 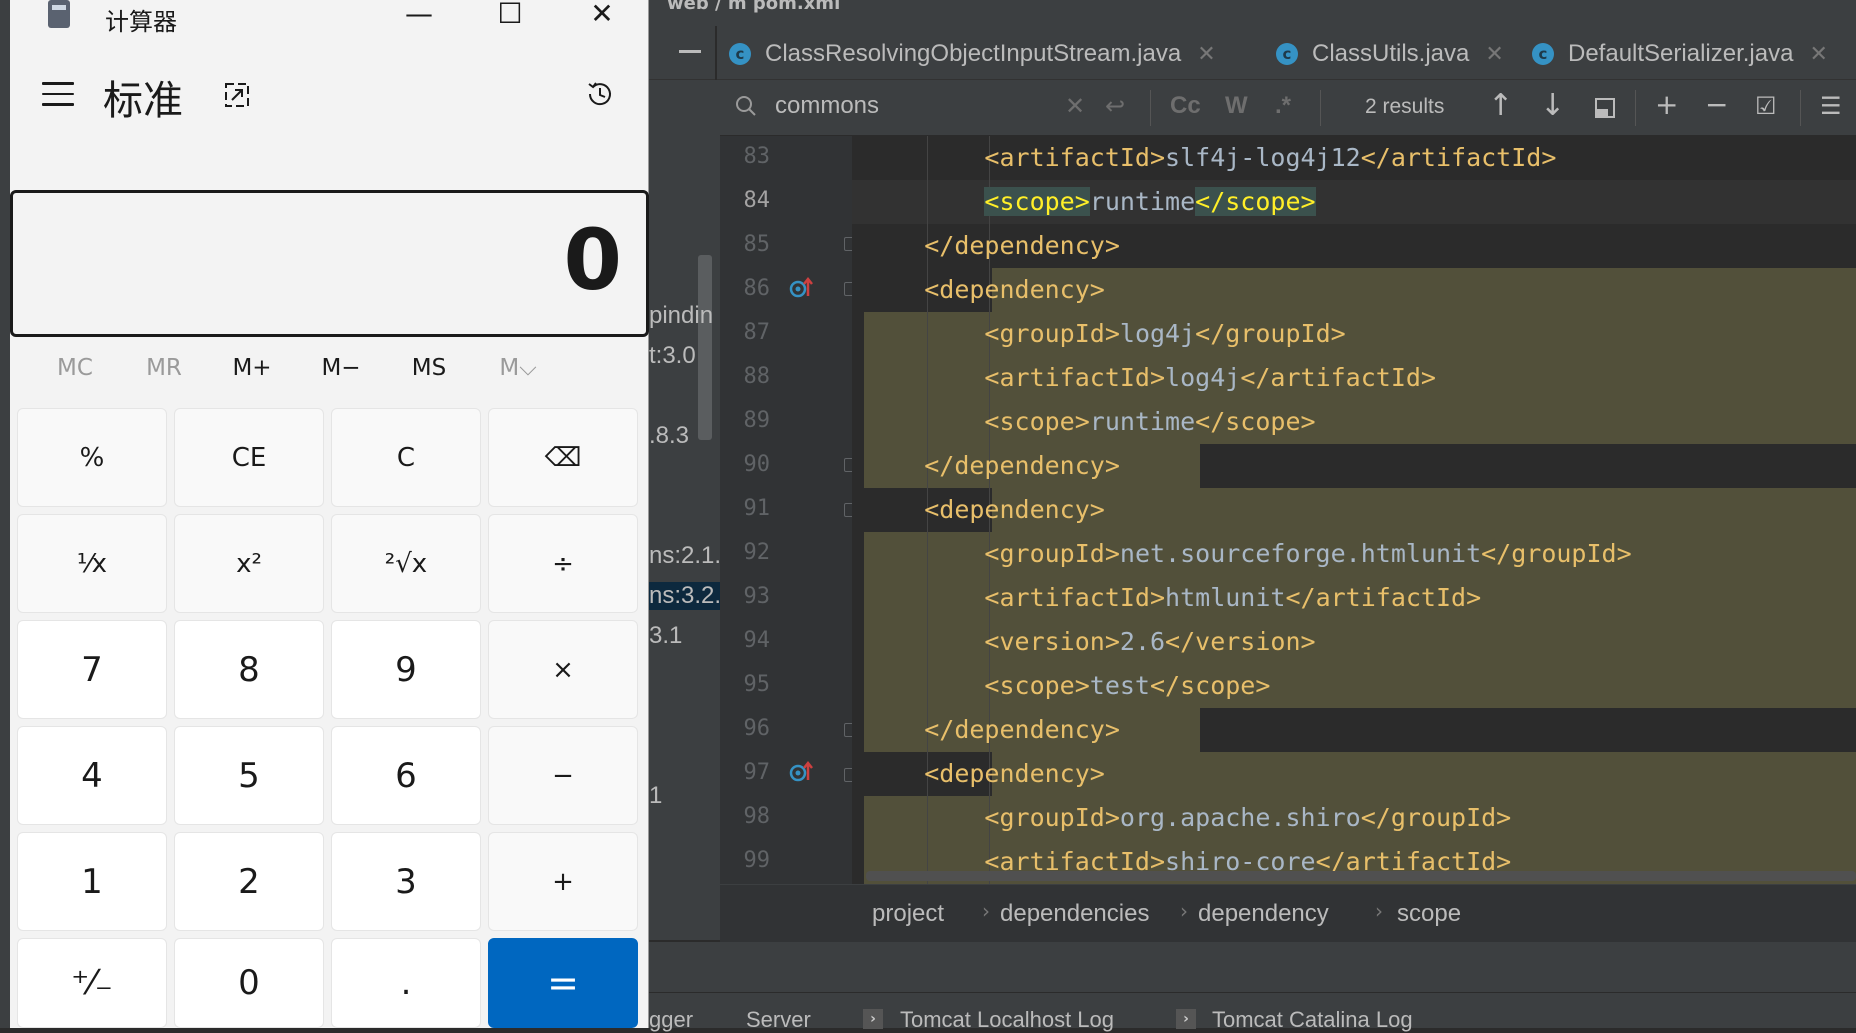 What do you see at coordinates (249, 457) in the screenshot?
I see `clear-entry-button: CE` at bounding box center [249, 457].